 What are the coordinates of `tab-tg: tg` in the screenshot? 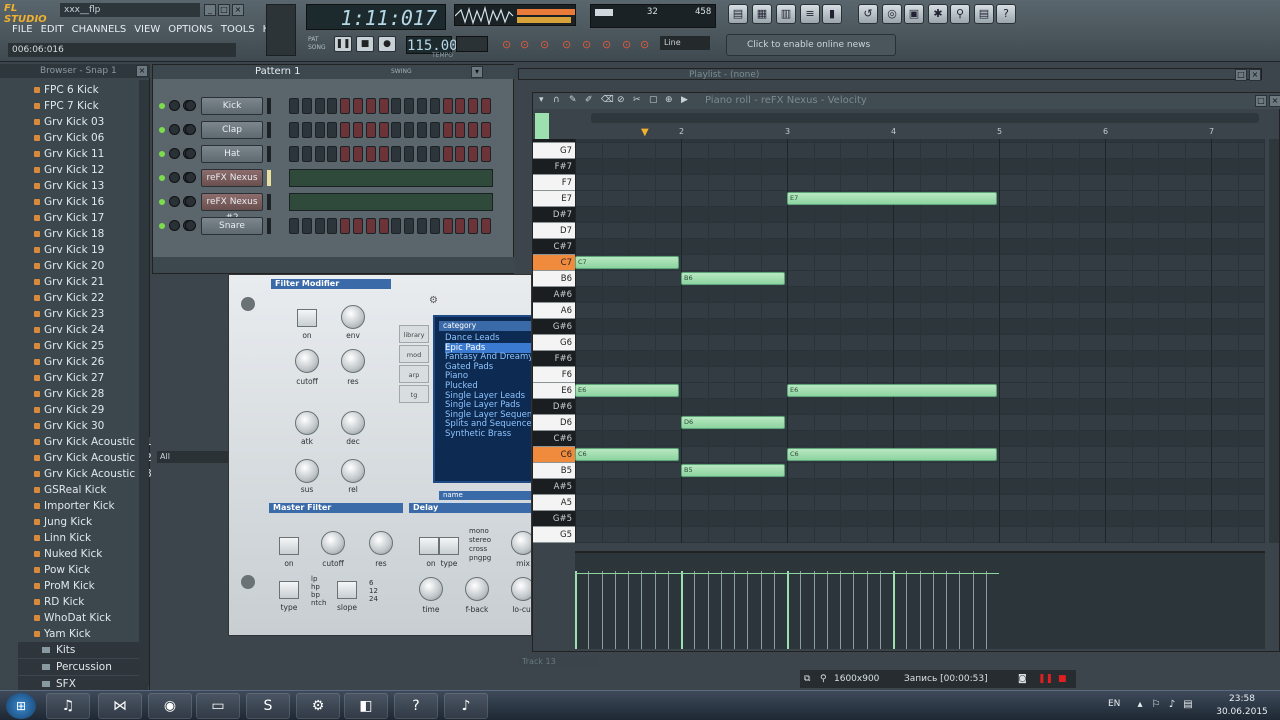 It's located at (414, 394).